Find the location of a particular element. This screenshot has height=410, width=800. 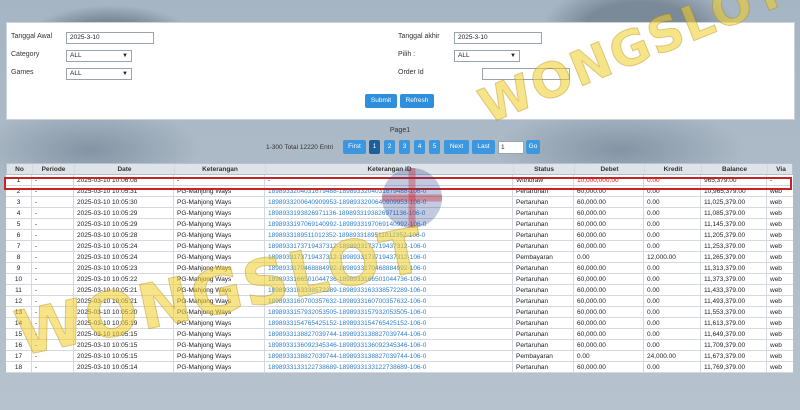

cell-balance: 11,709,379.00 is located at coordinates (733, 345).